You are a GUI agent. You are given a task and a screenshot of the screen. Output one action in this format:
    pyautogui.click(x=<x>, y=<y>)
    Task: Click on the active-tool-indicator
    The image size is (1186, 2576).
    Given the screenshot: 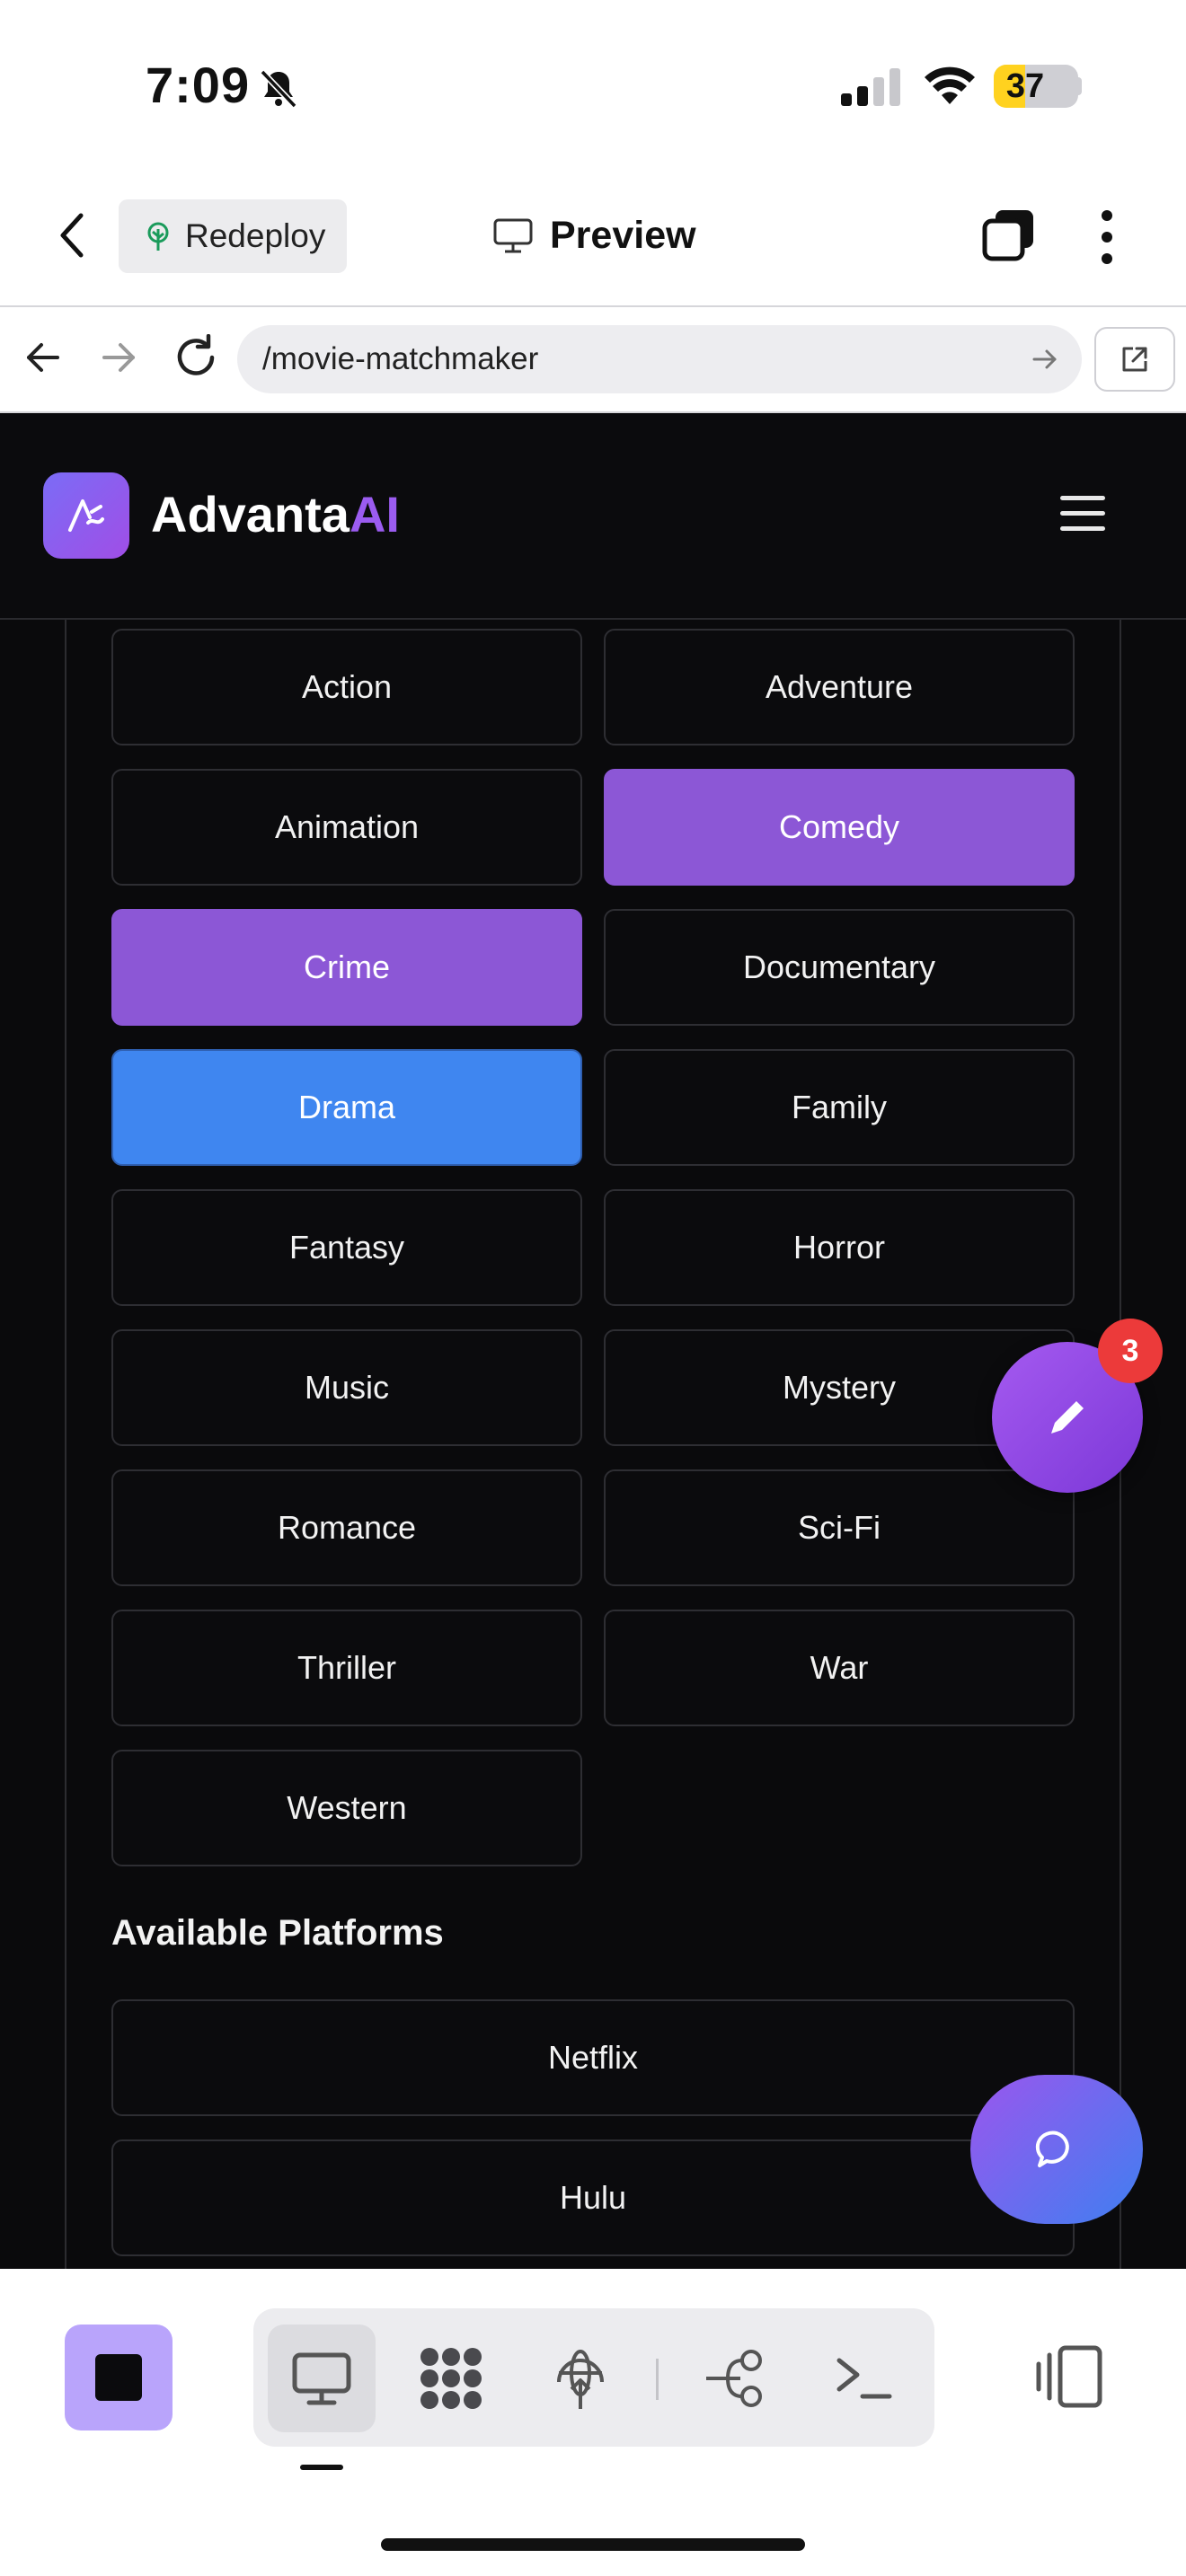 What is the action you would take?
    pyautogui.click(x=321, y=2467)
    